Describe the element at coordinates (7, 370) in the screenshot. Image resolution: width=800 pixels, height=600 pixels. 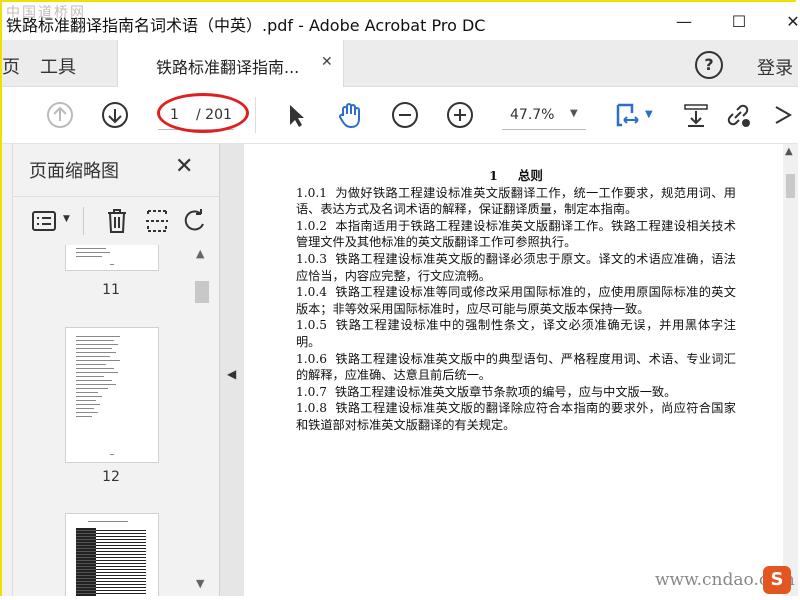
I see `left-rail` at that location.